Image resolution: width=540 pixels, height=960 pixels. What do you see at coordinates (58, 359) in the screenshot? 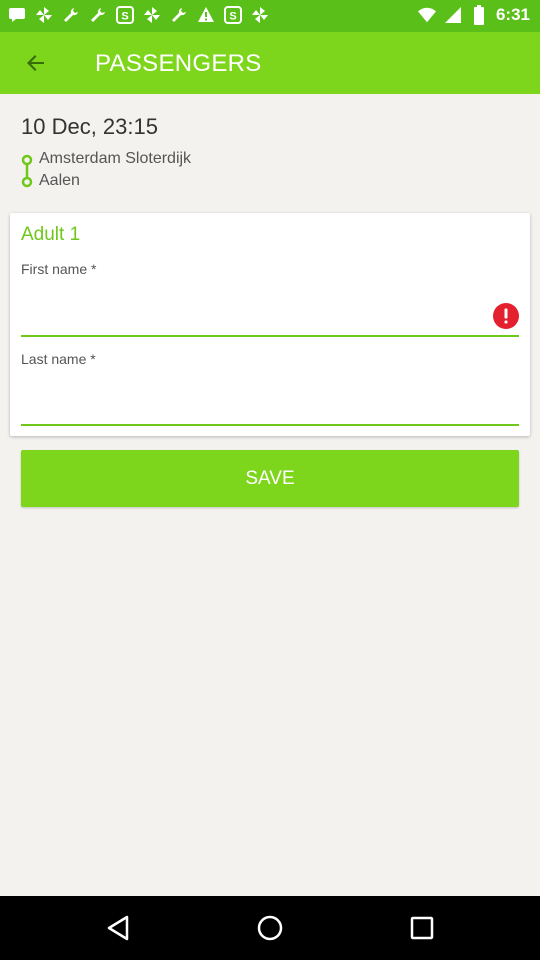
I see `last-name-label: Last name *` at bounding box center [58, 359].